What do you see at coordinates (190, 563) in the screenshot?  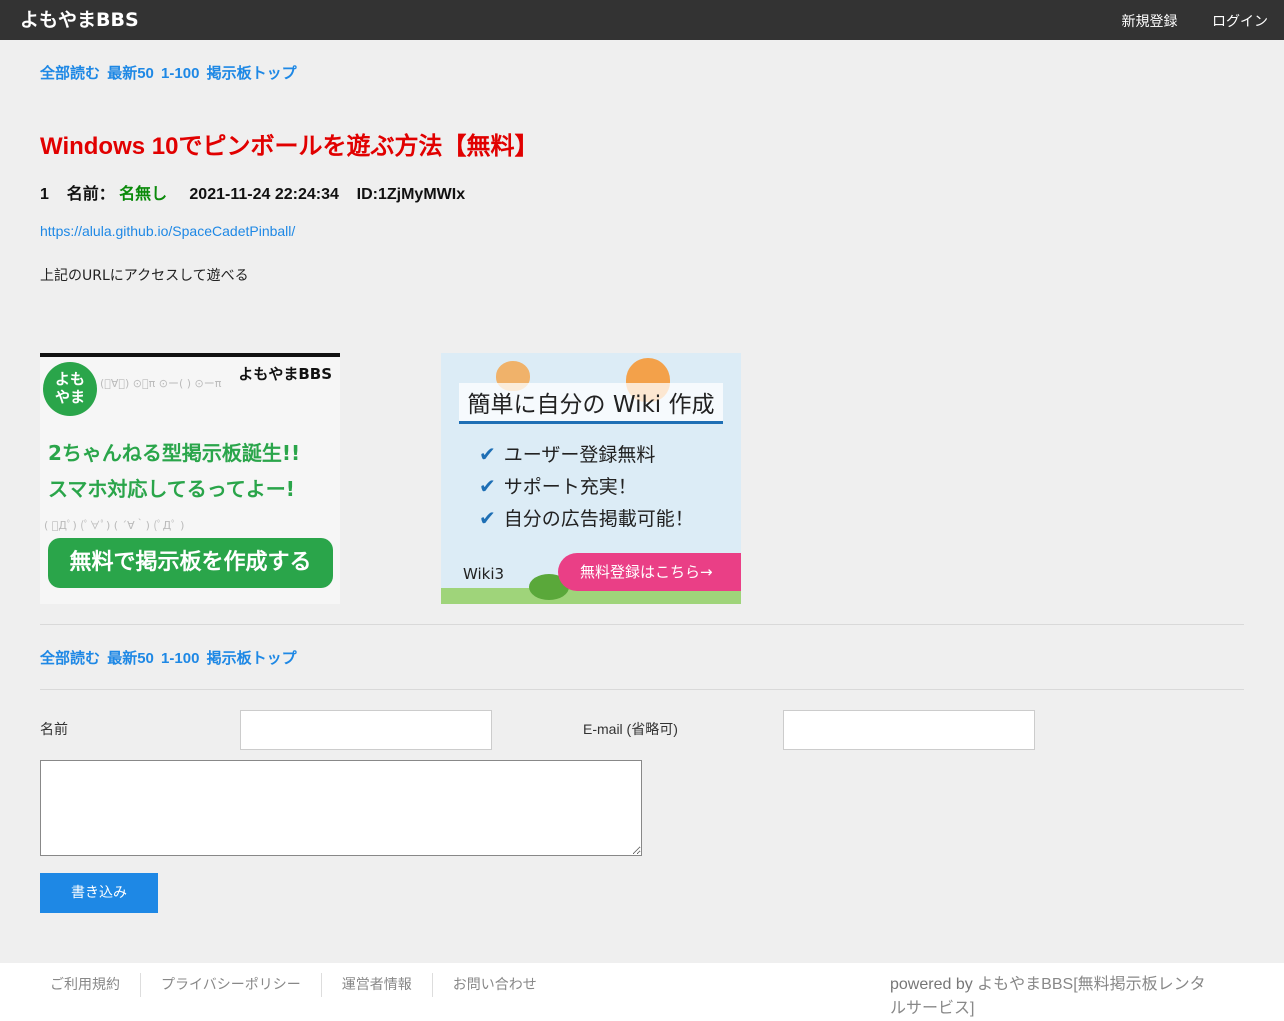 I see `ad-yomoyama-cta-button: 無料で掲示板を作成する` at bounding box center [190, 563].